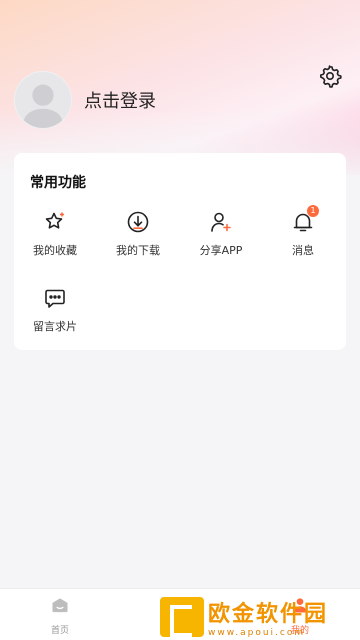 This screenshot has height=640, width=360. I want to click on tab-home: 首页, so click(60, 615).